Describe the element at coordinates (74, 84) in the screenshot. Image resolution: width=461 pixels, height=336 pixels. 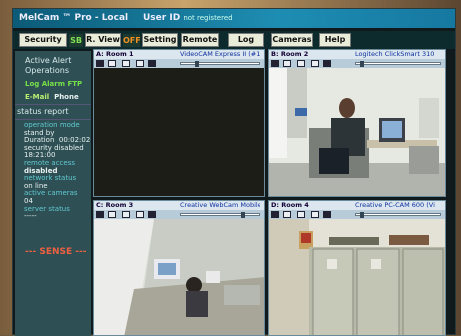
I see `ftp-toggle: FTP` at that location.